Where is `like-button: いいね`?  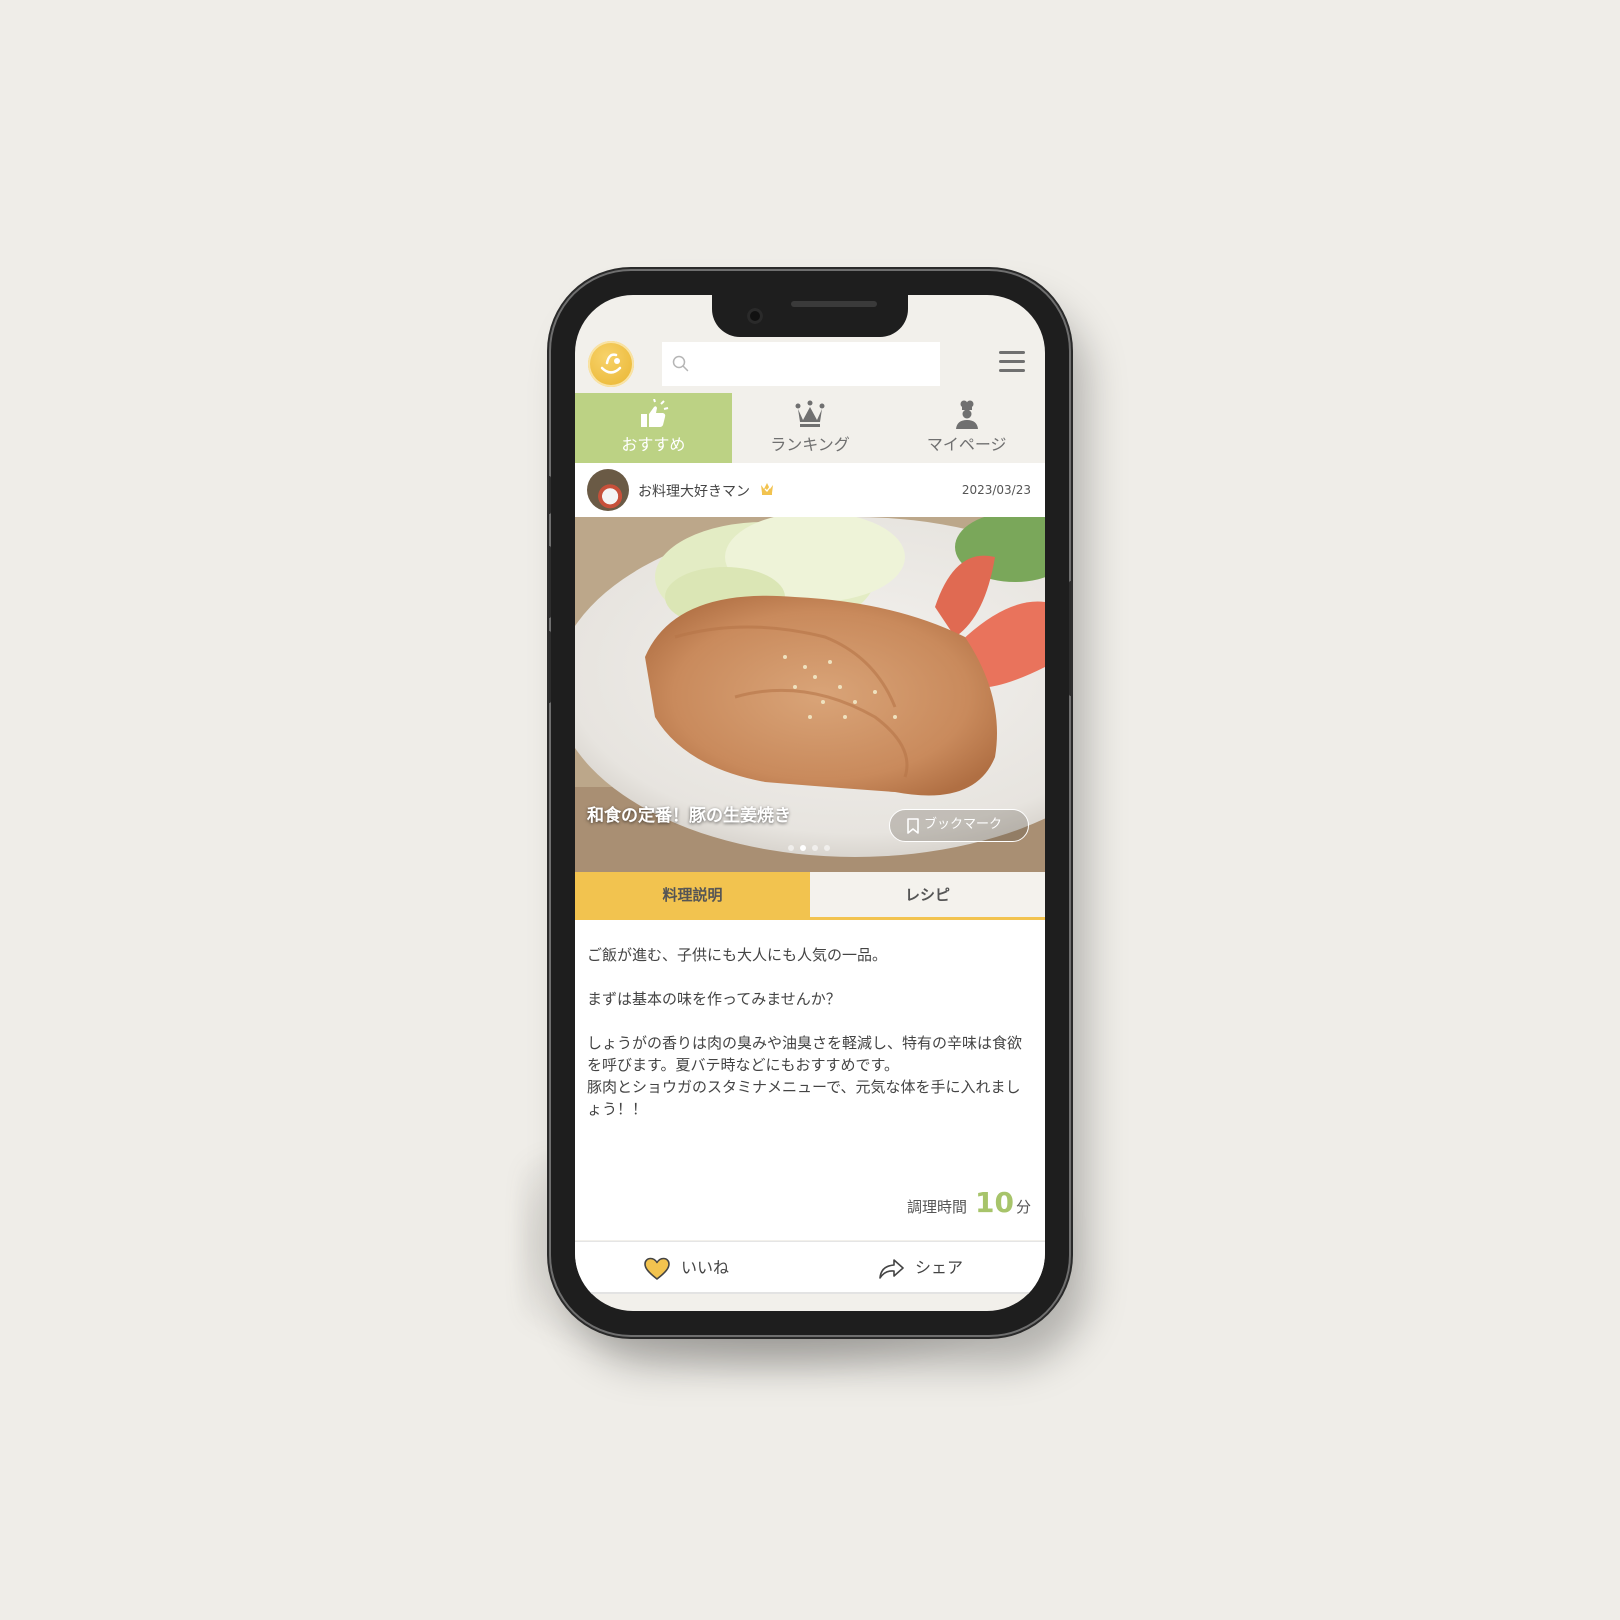
like-button: いいね is located at coordinates (686, 1267).